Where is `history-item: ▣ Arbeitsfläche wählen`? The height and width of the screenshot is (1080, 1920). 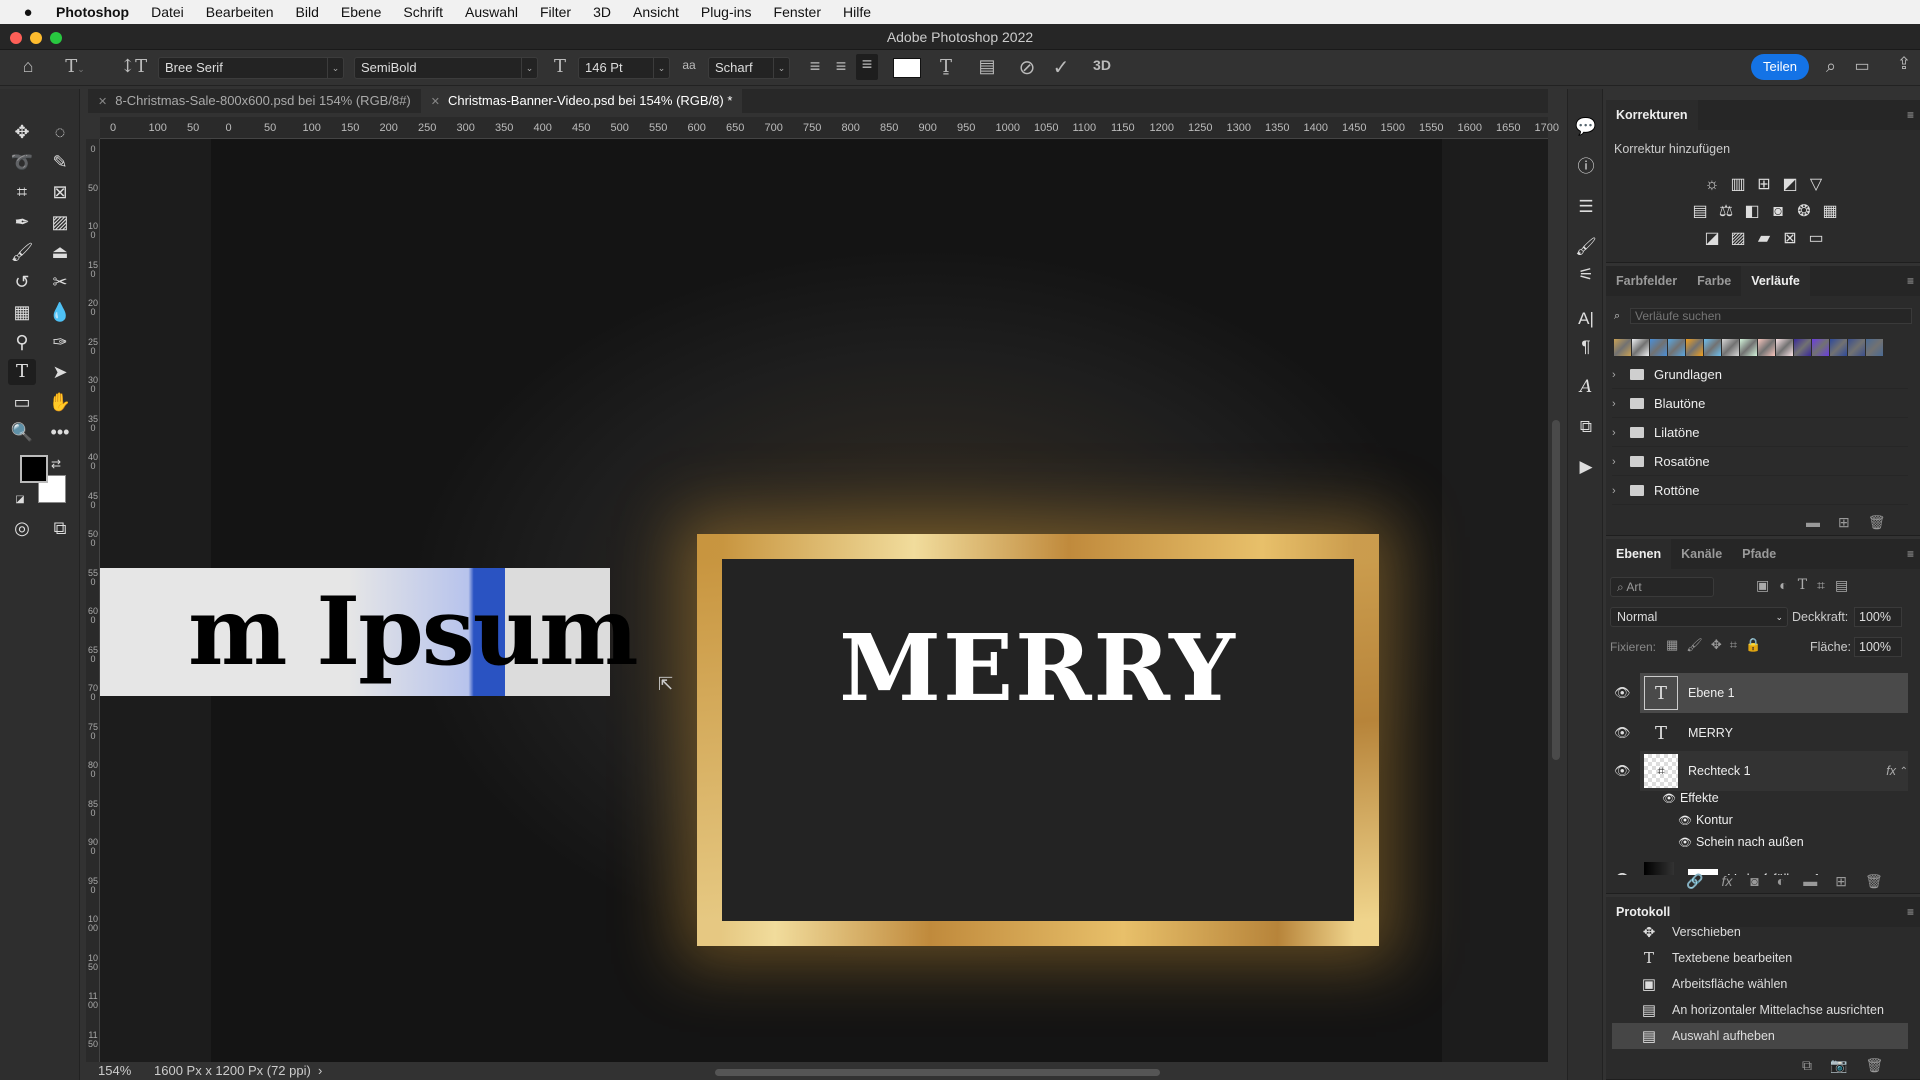 history-item: ▣ Arbeitsfläche wählen is located at coordinates (1760, 984).